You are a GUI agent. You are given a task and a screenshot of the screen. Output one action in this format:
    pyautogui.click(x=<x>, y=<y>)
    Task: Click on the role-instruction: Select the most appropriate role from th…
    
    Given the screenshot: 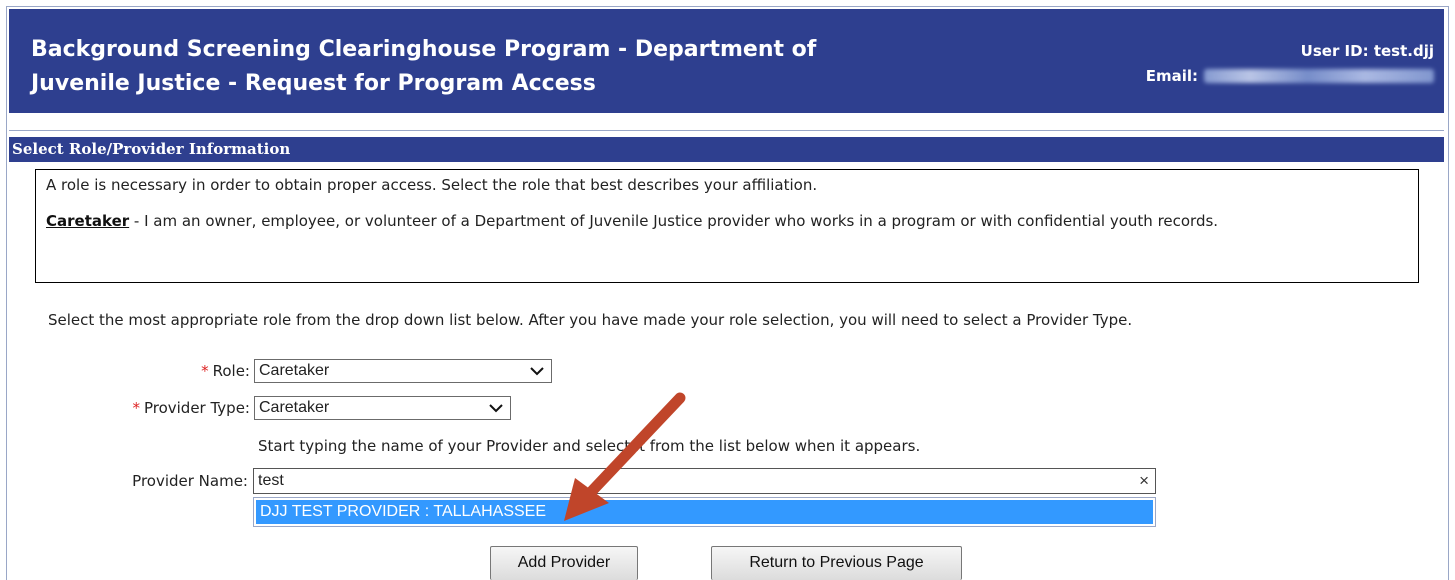 What is the action you would take?
    pyautogui.click(x=590, y=320)
    